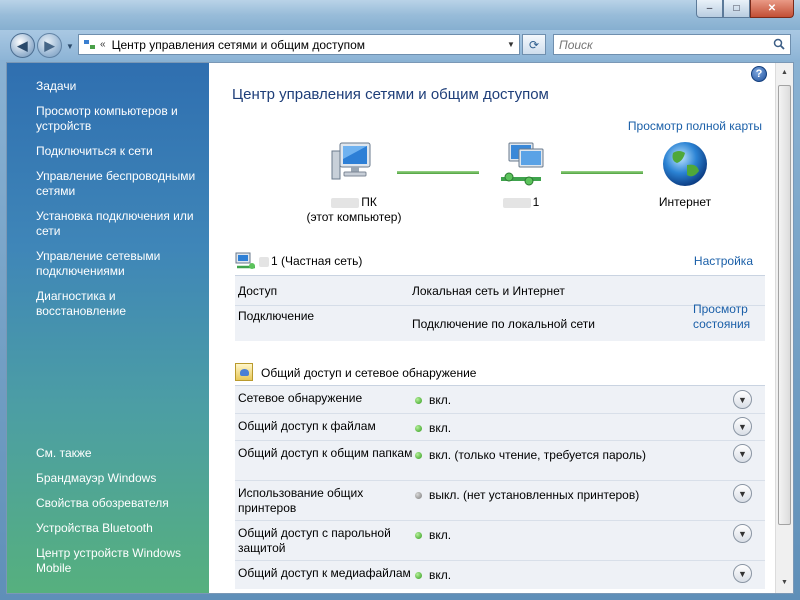  I want to click on connection-label: Подключение, so click(276, 316).